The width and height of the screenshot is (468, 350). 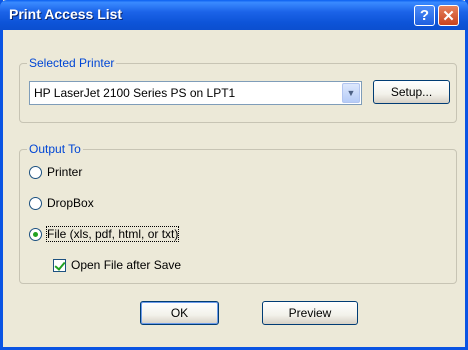 What do you see at coordinates (135, 93) in the screenshot?
I see `printer-select-value: HP LaserJet 2100 Series PS on LPT1` at bounding box center [135, 93].